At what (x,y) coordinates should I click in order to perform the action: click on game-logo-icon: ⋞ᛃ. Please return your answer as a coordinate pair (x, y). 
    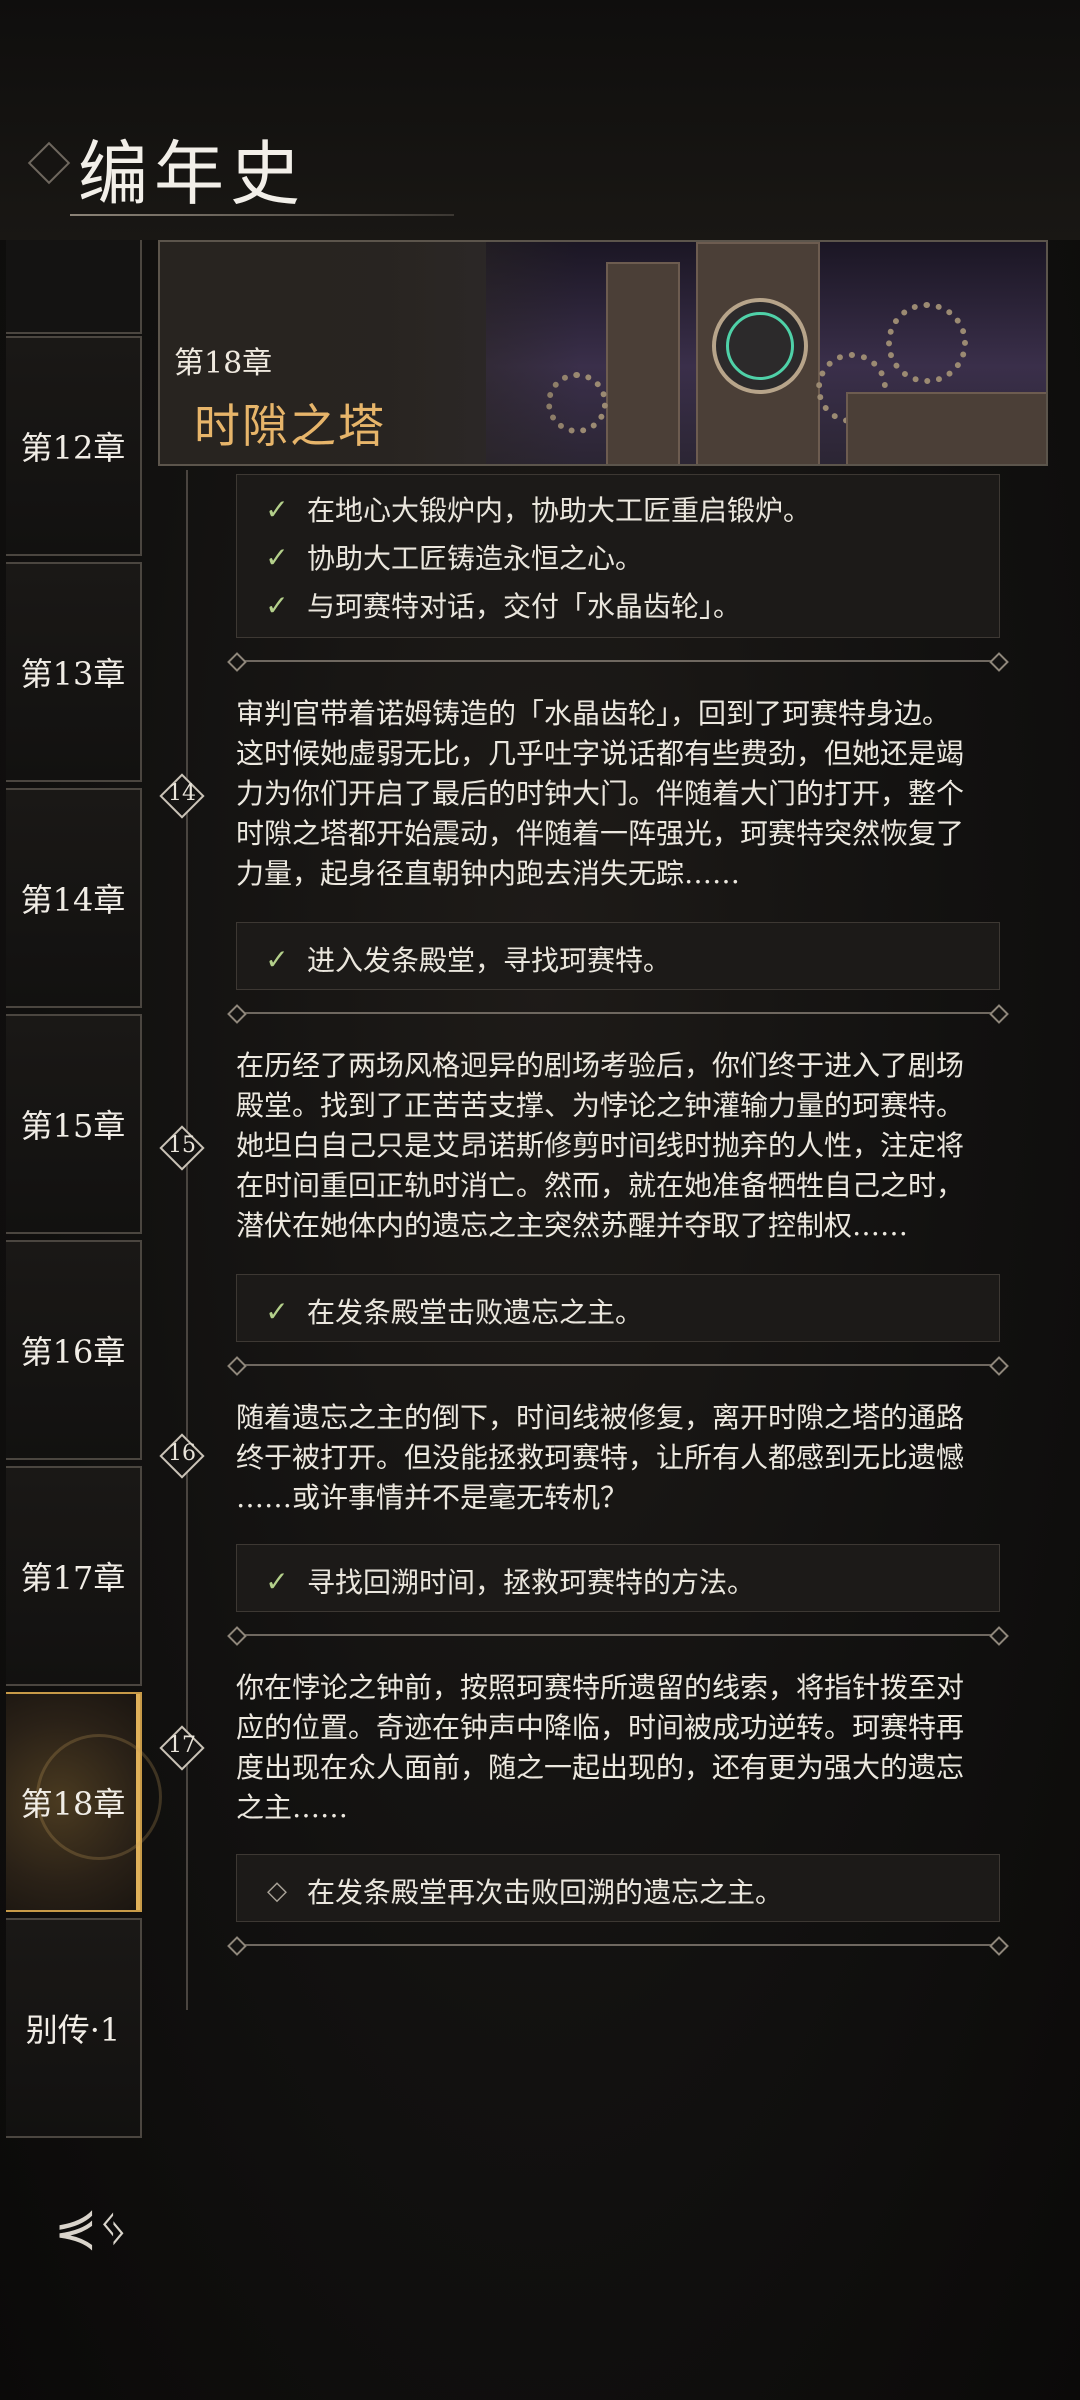
    Looking at the image, I should click on (91, 2228).